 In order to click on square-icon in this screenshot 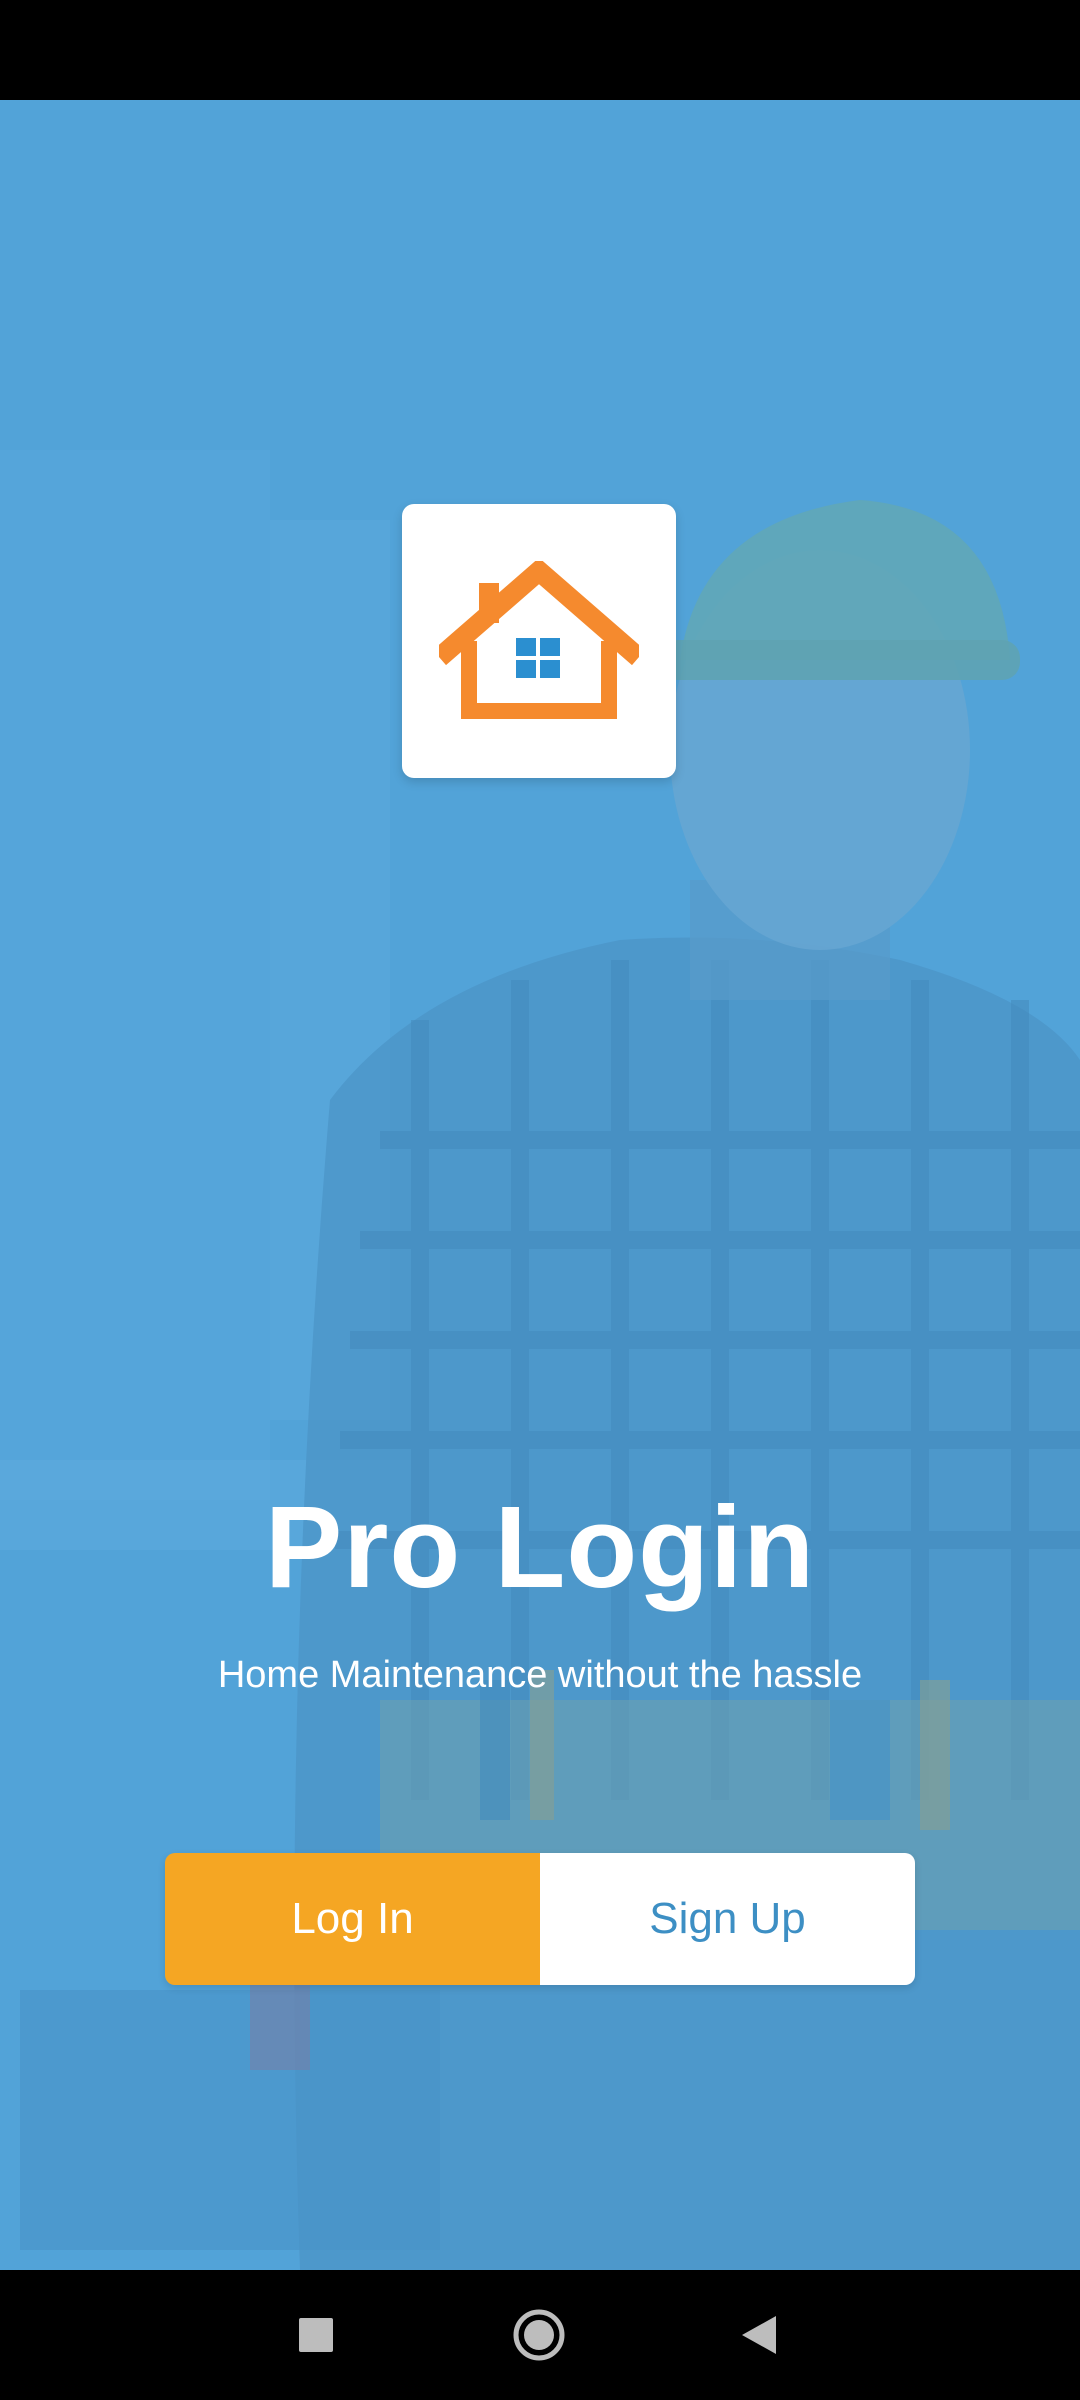, I will do `click(316, 2335)`.